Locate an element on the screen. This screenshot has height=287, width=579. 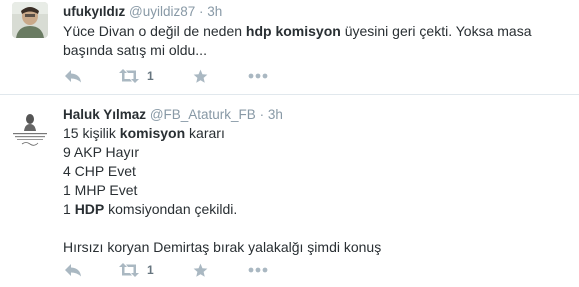
text-line: 1 HDP komsiyondan çekildi. is located at coordinates (313, 209).